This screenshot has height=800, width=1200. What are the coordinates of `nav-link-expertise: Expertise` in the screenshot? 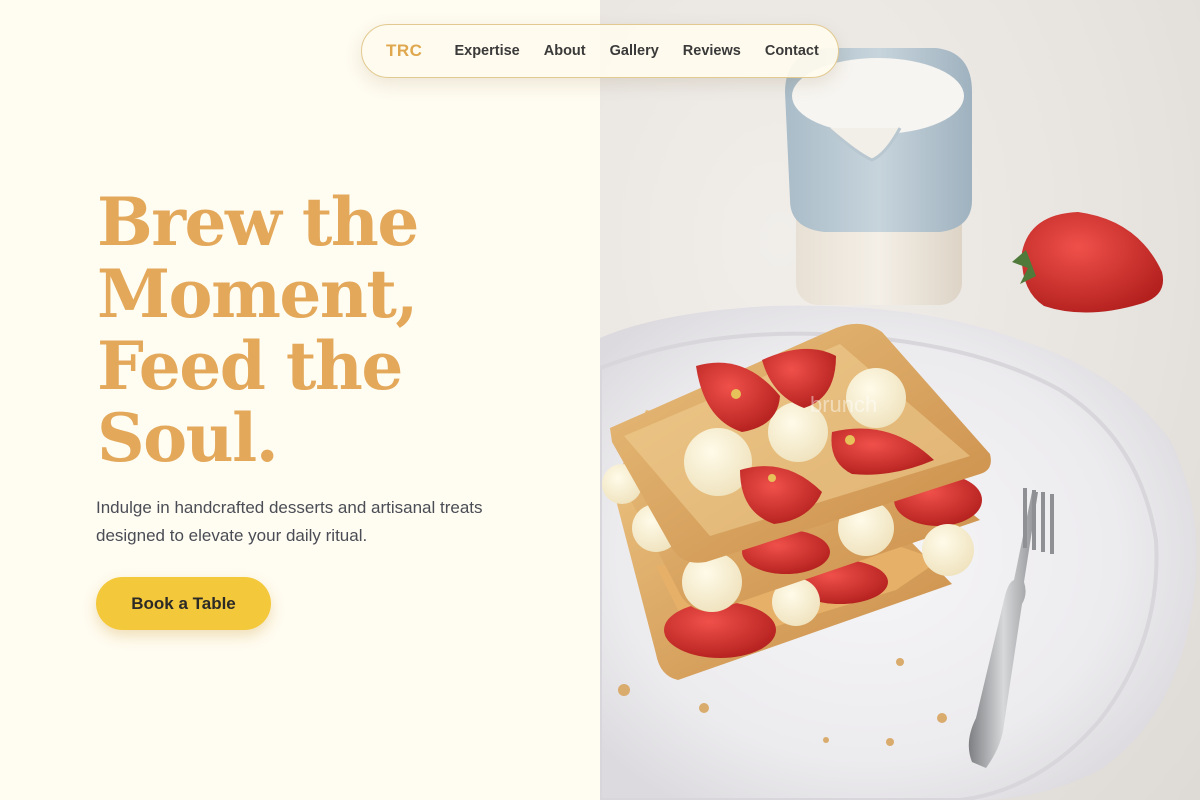 It's located at (486, 51).